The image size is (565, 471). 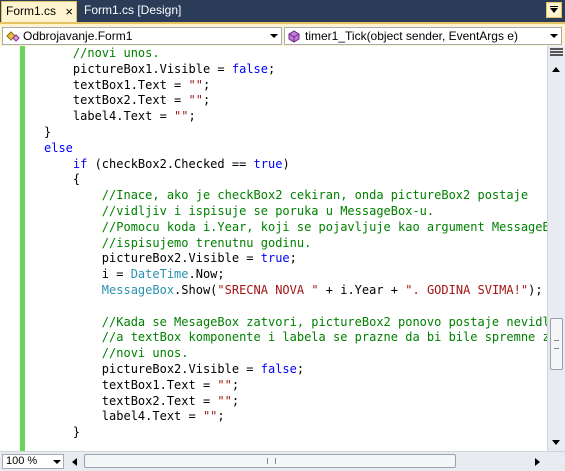 I want to click on zoom-dropdown: 100 %, so click(x=33, y=461).